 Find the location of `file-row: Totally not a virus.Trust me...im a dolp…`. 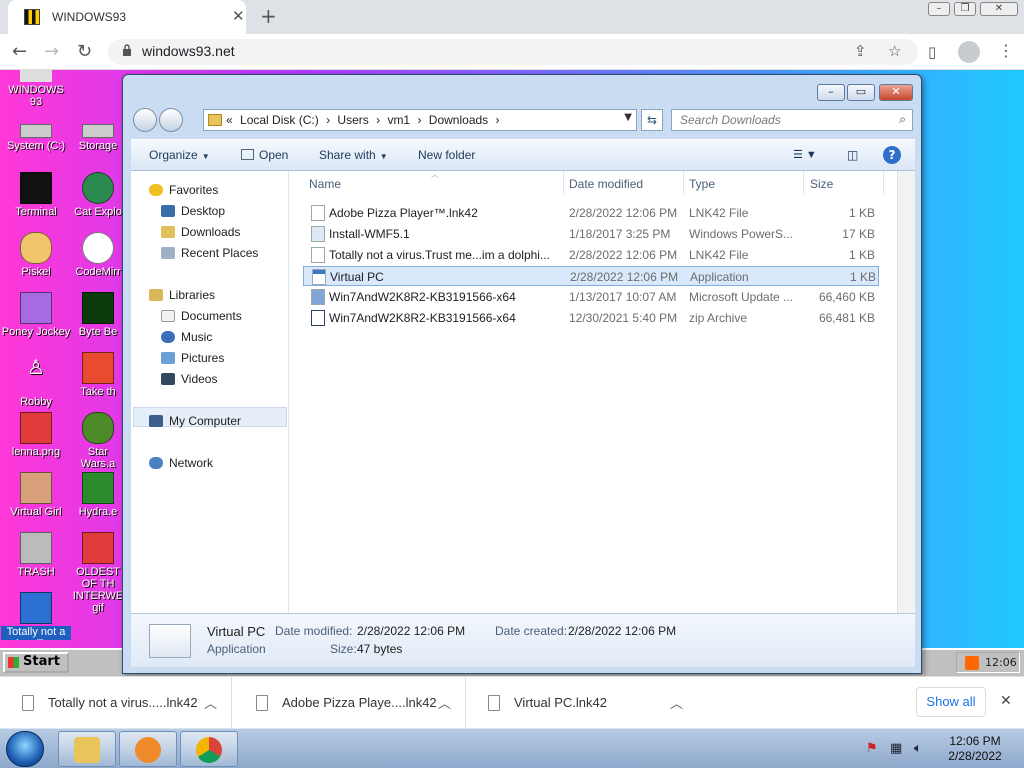

file-row: Totally not a virus.Trust me...im a dolp… is located at coordinates (591, 255).